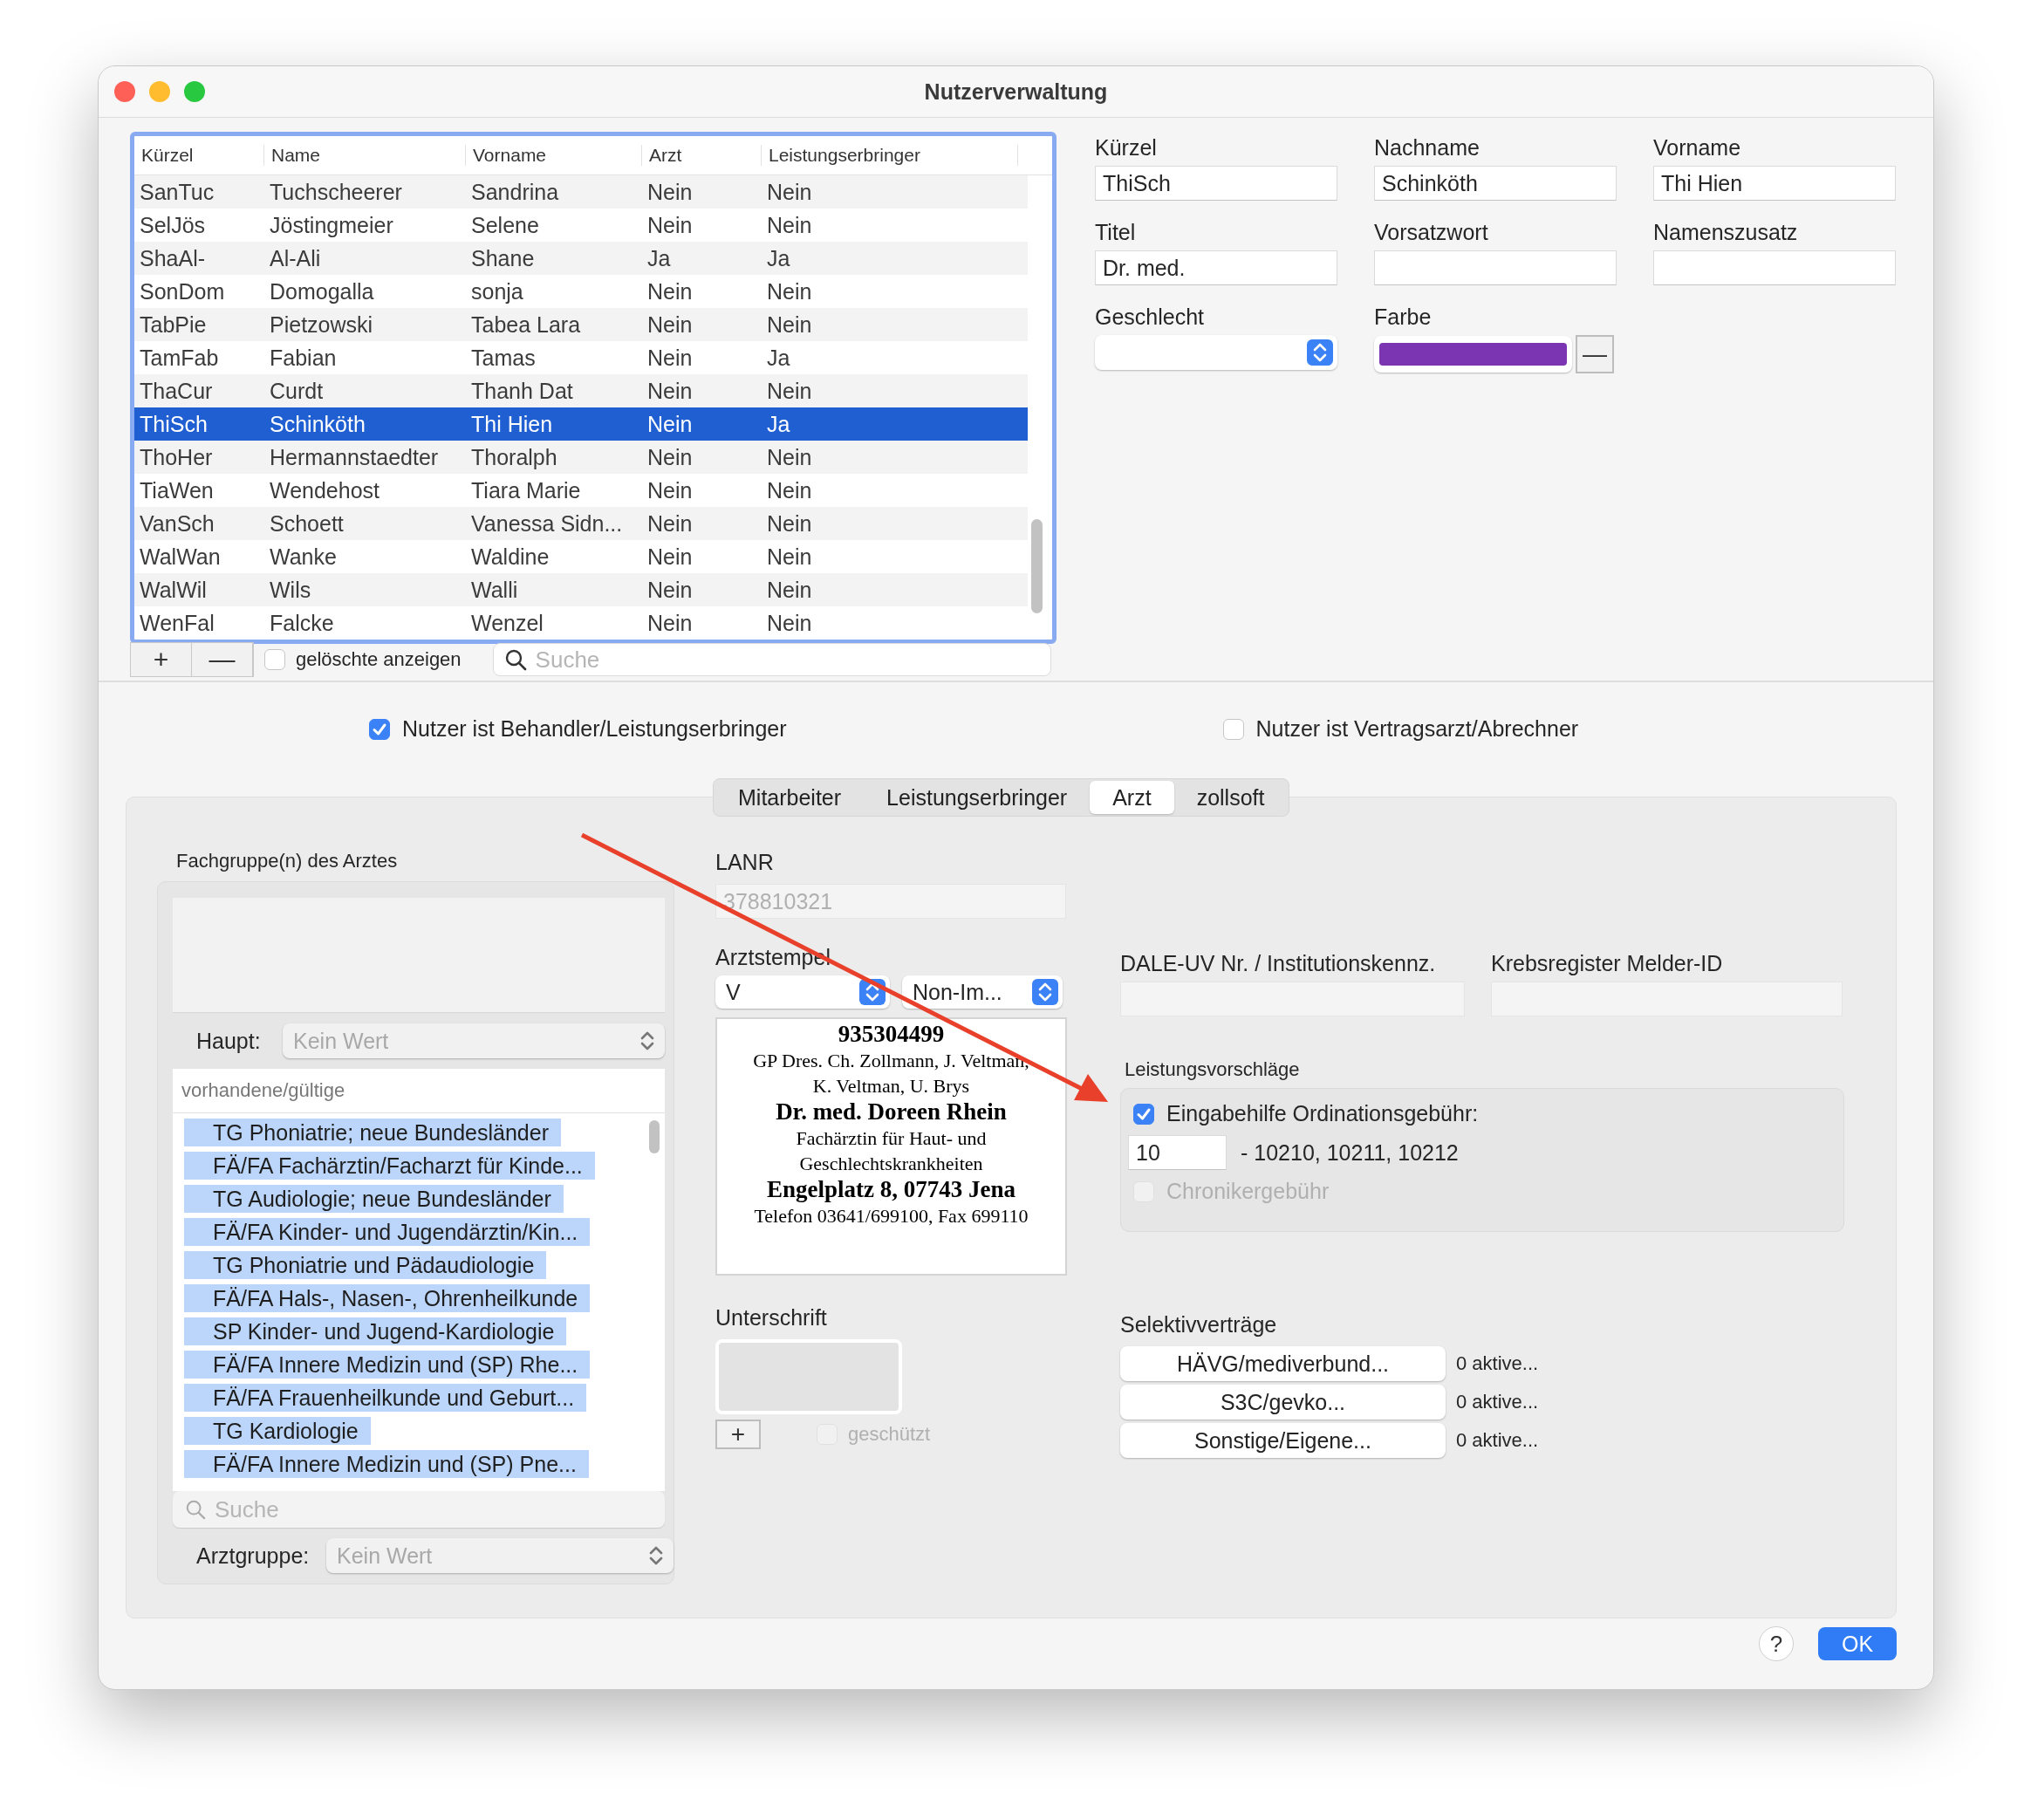  Describe the element at coordinates (1216, 183) in the screenshot. I see `text-field: ThiSch` at that location.